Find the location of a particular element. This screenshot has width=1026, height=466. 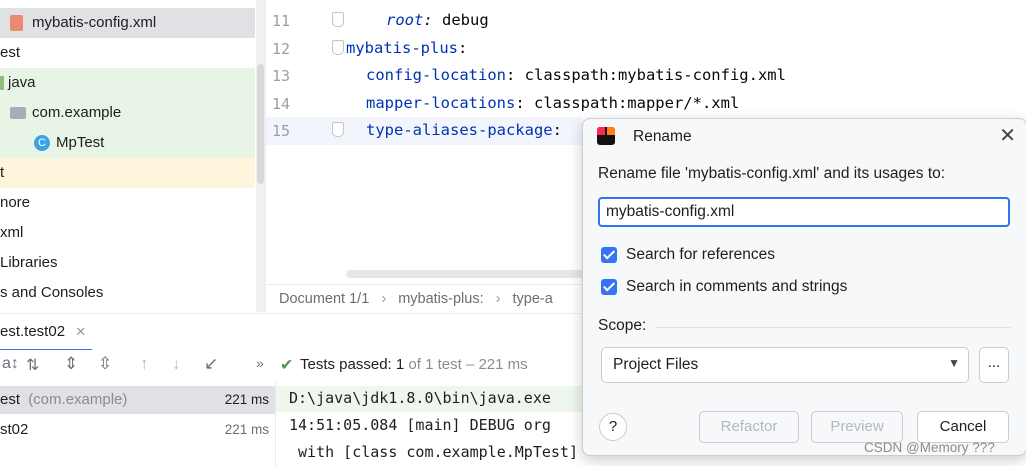

intellij-logo-icon is located at coordinates (606, 136).